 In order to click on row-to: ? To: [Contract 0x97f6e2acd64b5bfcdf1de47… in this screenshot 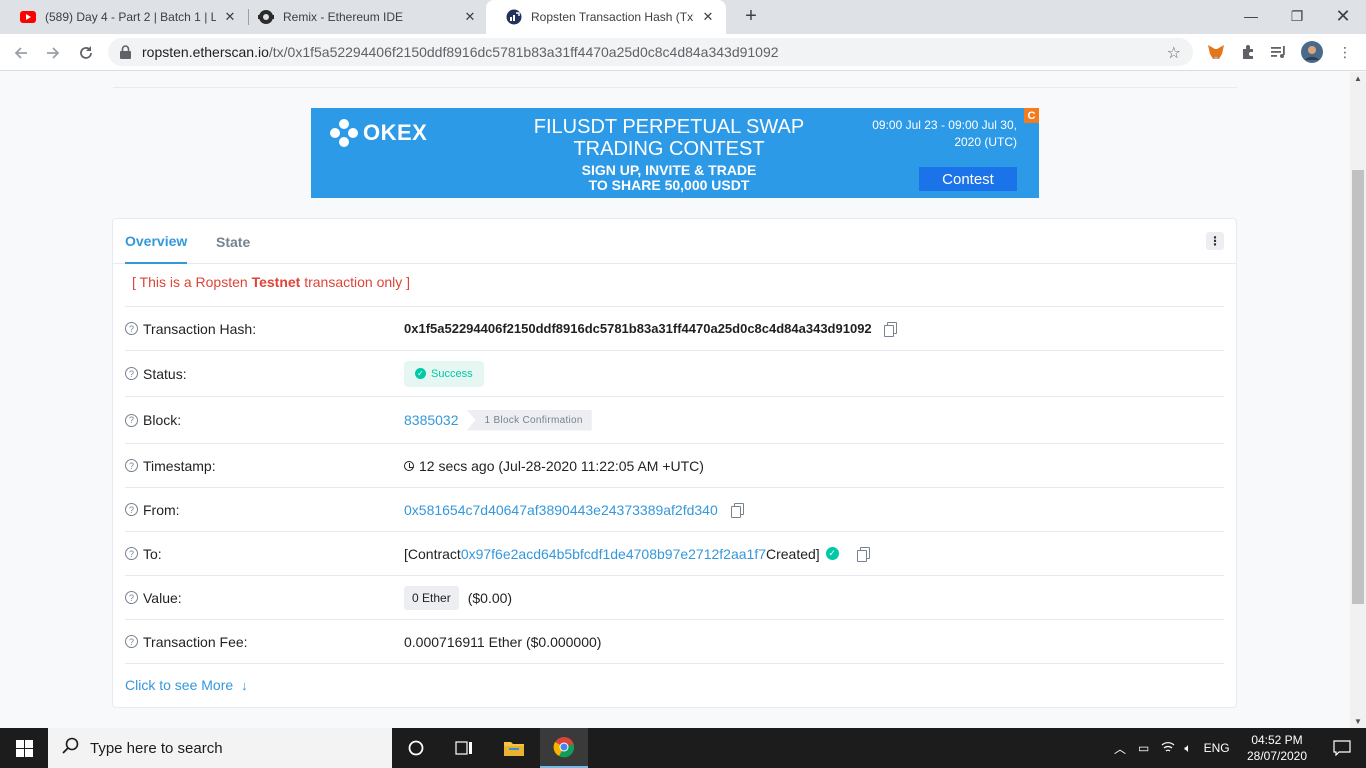, I will do `click(674, 553)`.